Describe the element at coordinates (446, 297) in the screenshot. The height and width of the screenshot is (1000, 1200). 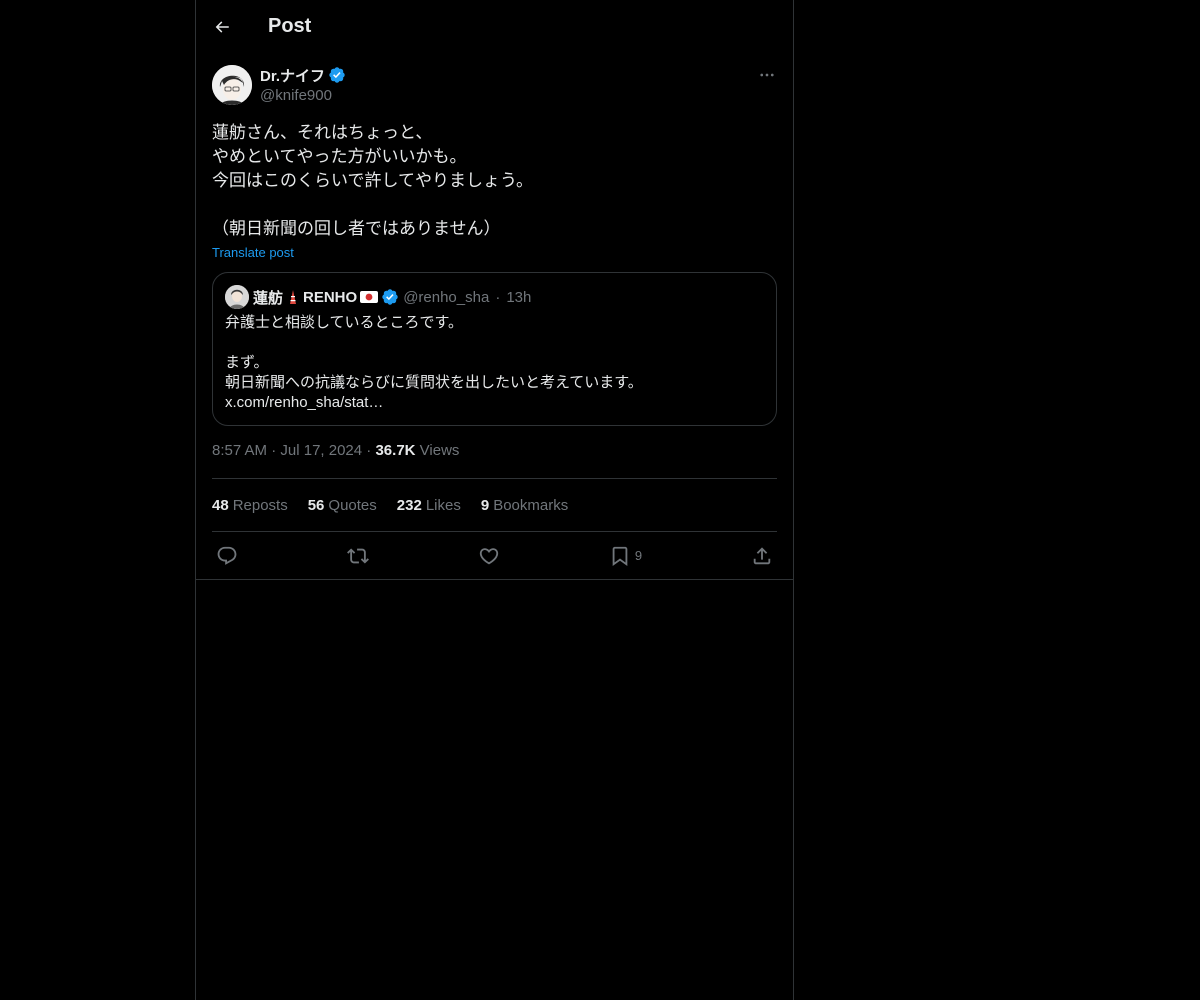
I see `quote-handle: @renho_sha` at that location.